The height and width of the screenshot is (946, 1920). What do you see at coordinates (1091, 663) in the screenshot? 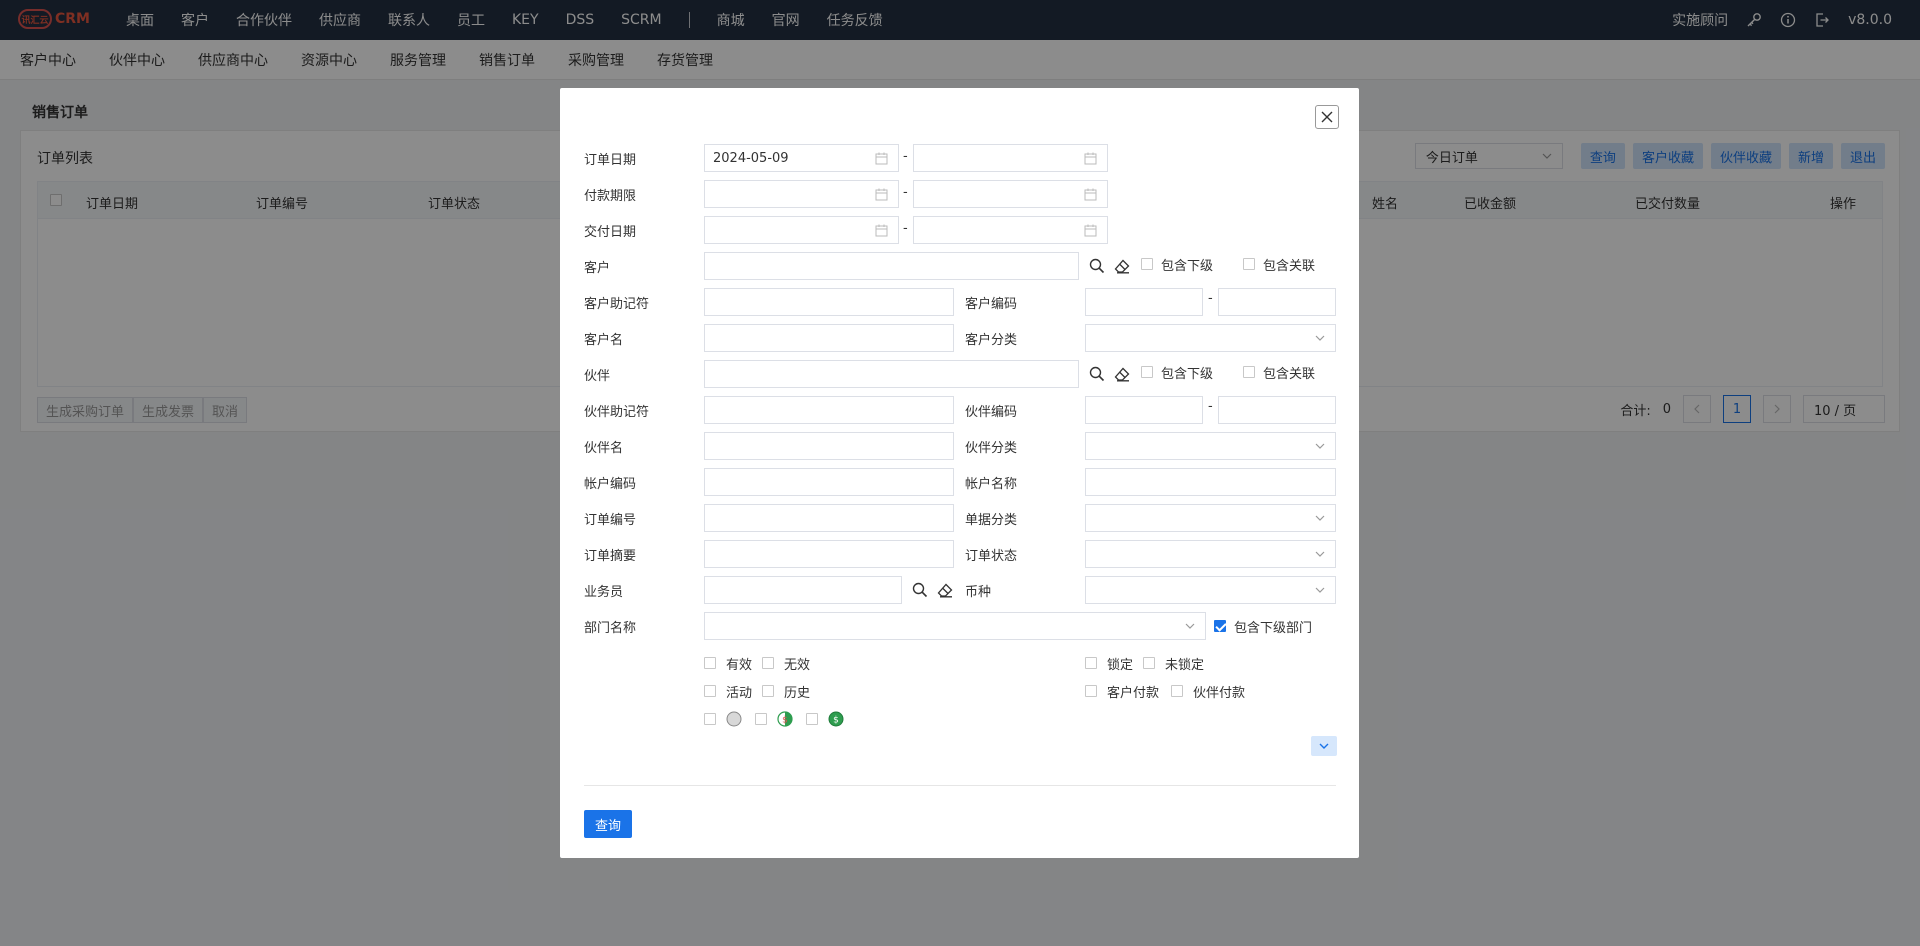
I see `locked-checkbox` at bounding box center [1091, 663].